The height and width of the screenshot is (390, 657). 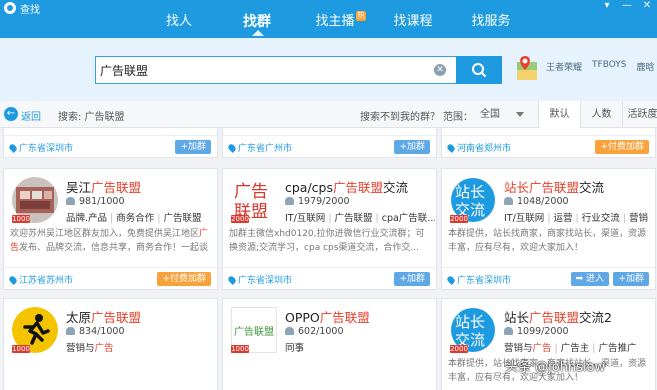 What do you see at coordinates (179, 22) in the screenshot?
I see `tab-find-people: 找人` at bounding box center [179, 22].